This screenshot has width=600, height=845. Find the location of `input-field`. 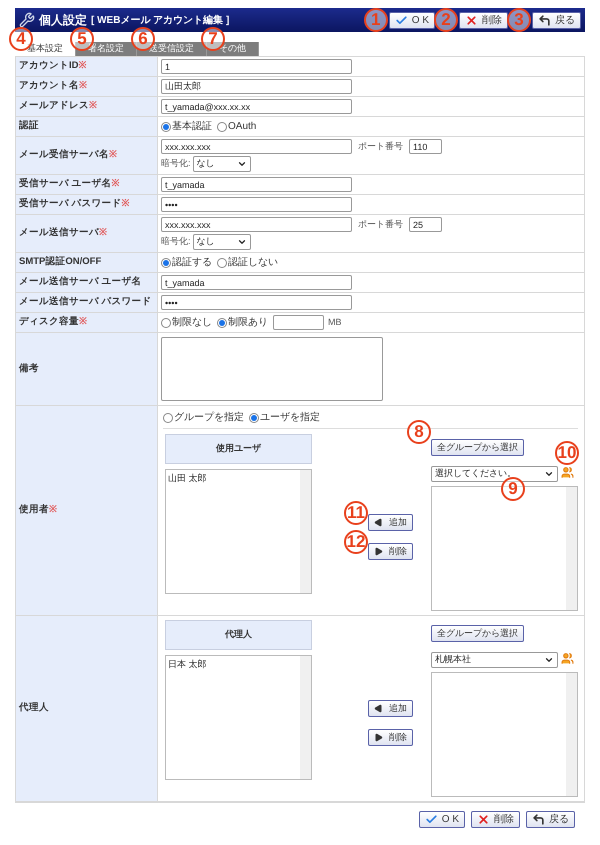

input-field is located at coordinates (298, 322).